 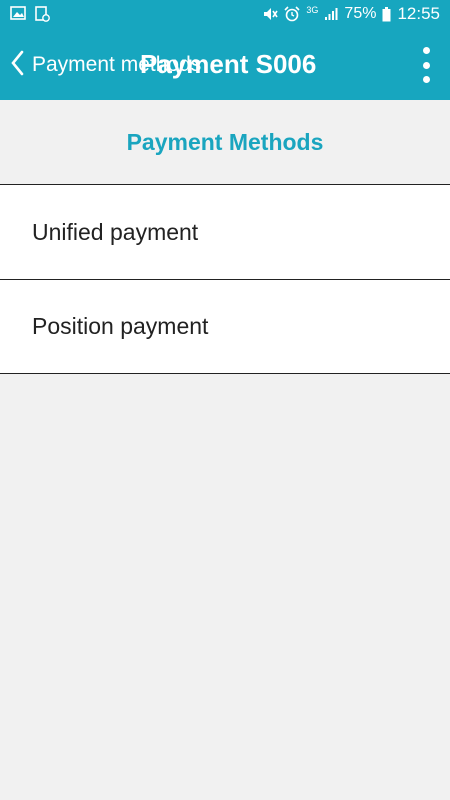 What do you see at coordinates (426, 50) in the screenshot?
I see `more-vertical-icon` at bounding box center [426, 50].